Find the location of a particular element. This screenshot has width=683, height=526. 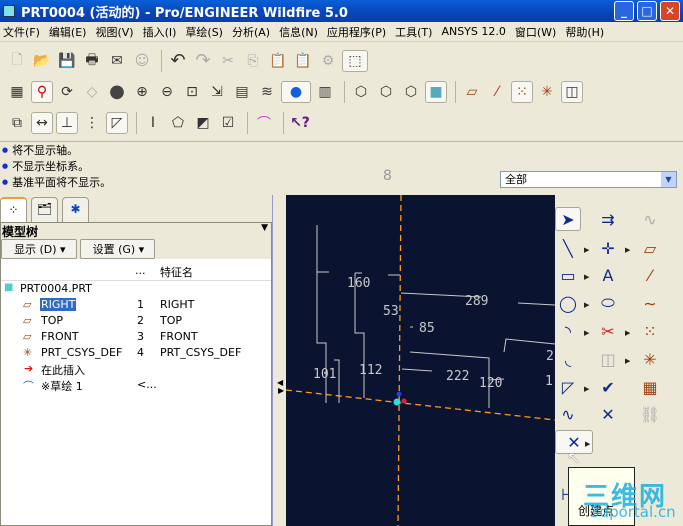

line-tool-icon: ╲ is located at coordinates (568, 248).